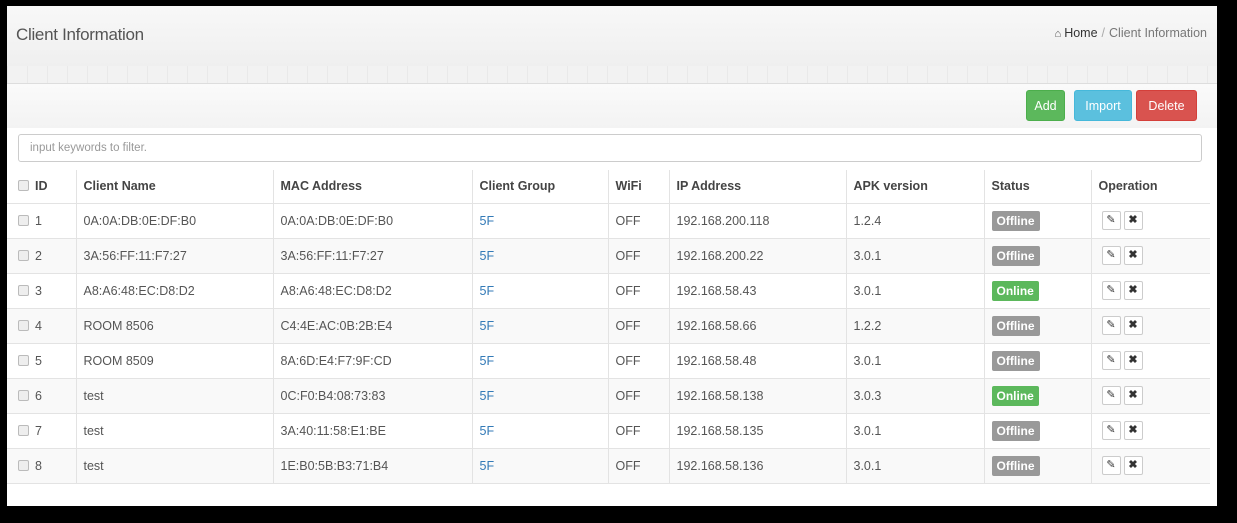 The height and width of the screenshot is (523, 1237). I want to click on column-header-client-name: Client Name, so click(175, 187).